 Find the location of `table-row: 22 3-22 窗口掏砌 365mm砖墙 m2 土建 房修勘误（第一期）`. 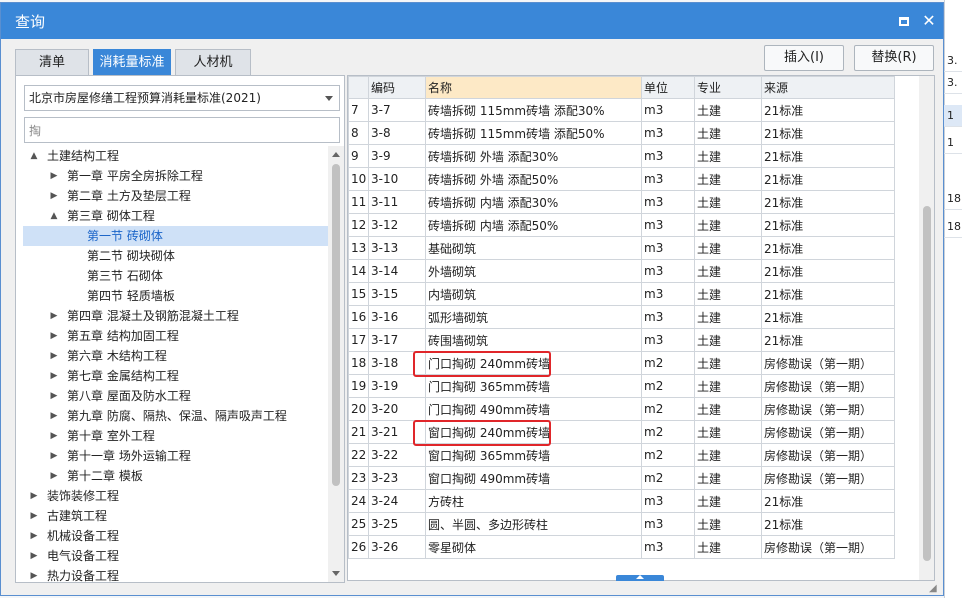

table-row: 22 3-22 窗口掏砌 365mm砖墙 m2 土建 房修勘误（第一期） is located at coordinates (621, 455).